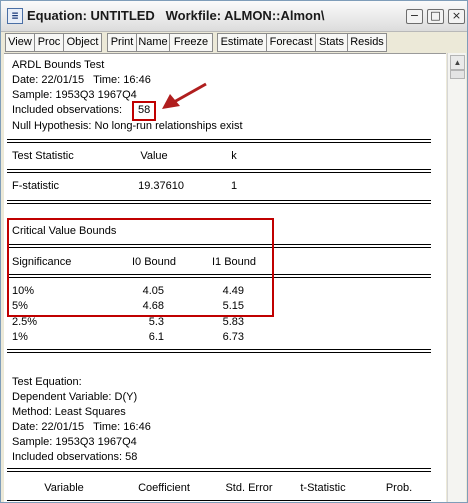 The width and height of the screenshot is (468, 503). Describe the element at coordinates (25, 322) in the screenshot. I see `bounds-row-significance: 2.5%` at that location.